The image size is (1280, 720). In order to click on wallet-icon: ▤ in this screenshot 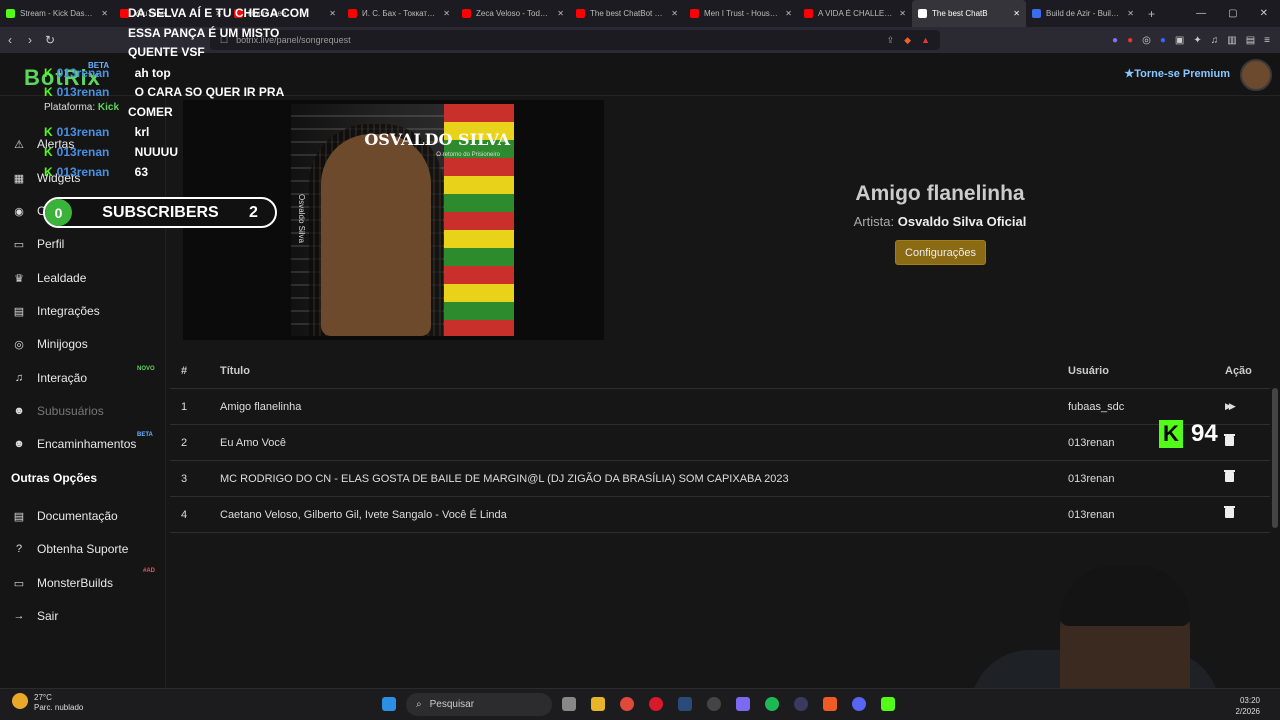, I will do `click(1250, 40)`.